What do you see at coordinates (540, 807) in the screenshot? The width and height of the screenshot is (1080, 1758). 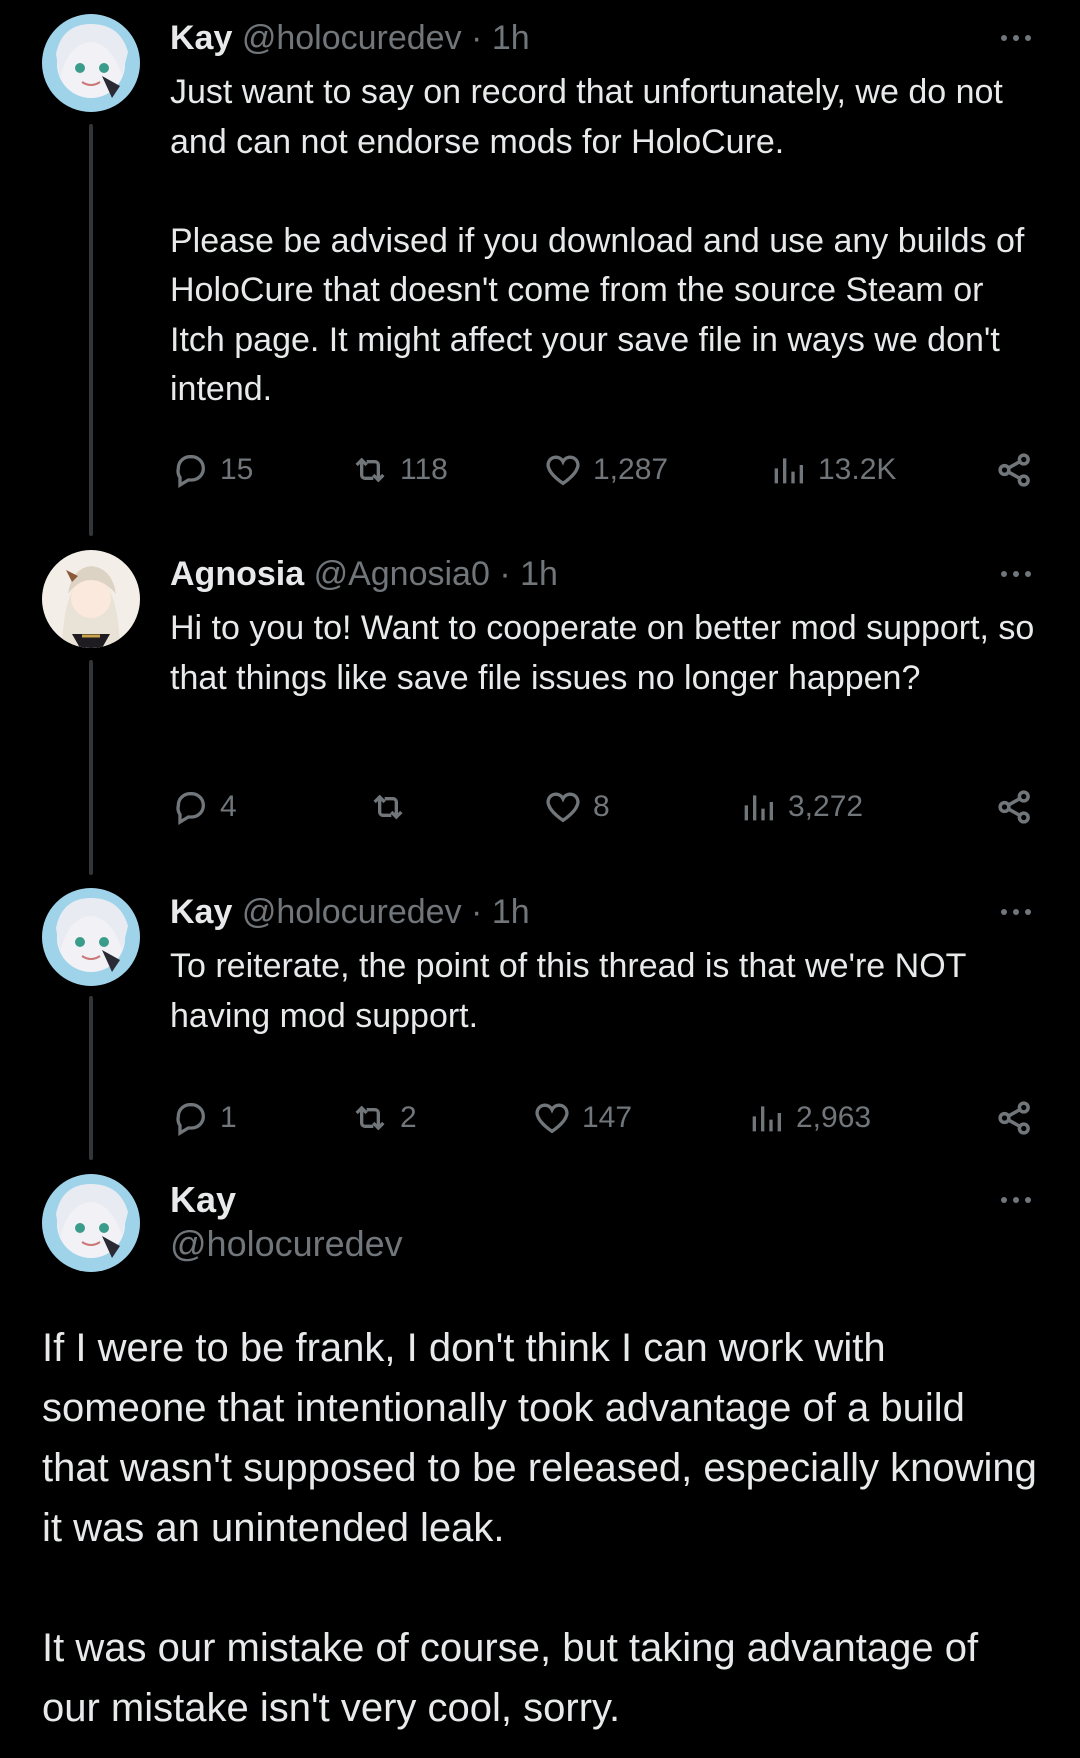 I see `action-bar: 4 8 3,272` at bounding box center [540, 807].